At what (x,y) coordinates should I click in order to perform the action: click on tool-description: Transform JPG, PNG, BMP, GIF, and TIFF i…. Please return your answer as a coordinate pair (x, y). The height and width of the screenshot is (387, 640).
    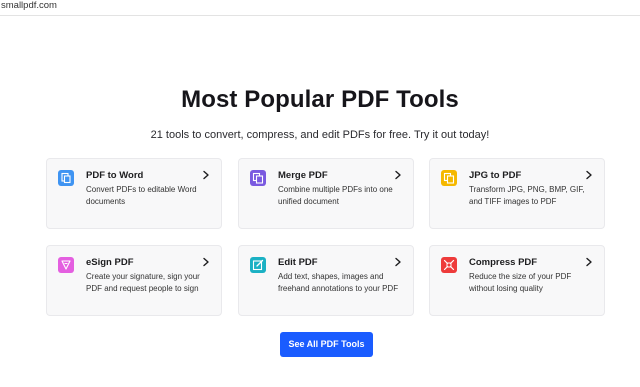
    Looking at the image, I should click on (527, 196).